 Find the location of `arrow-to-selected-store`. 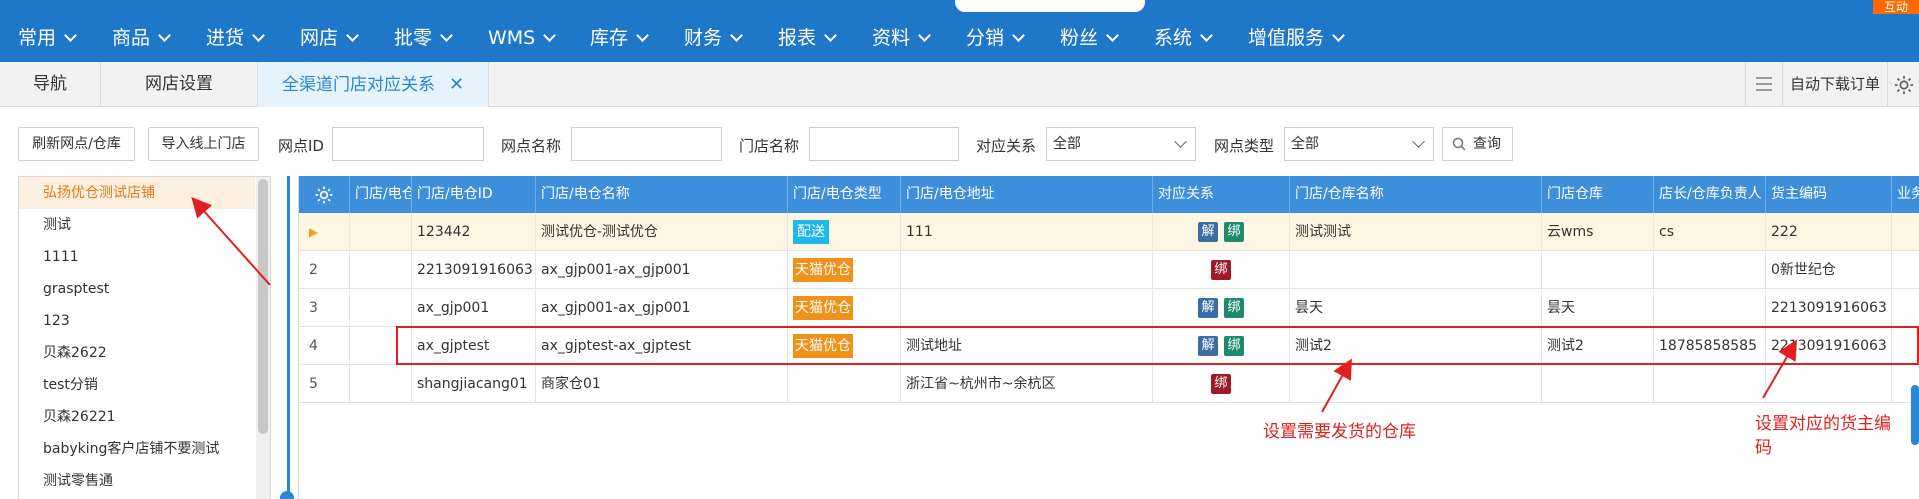

arrow-to-selected-store is located at coordinates (231, 241).